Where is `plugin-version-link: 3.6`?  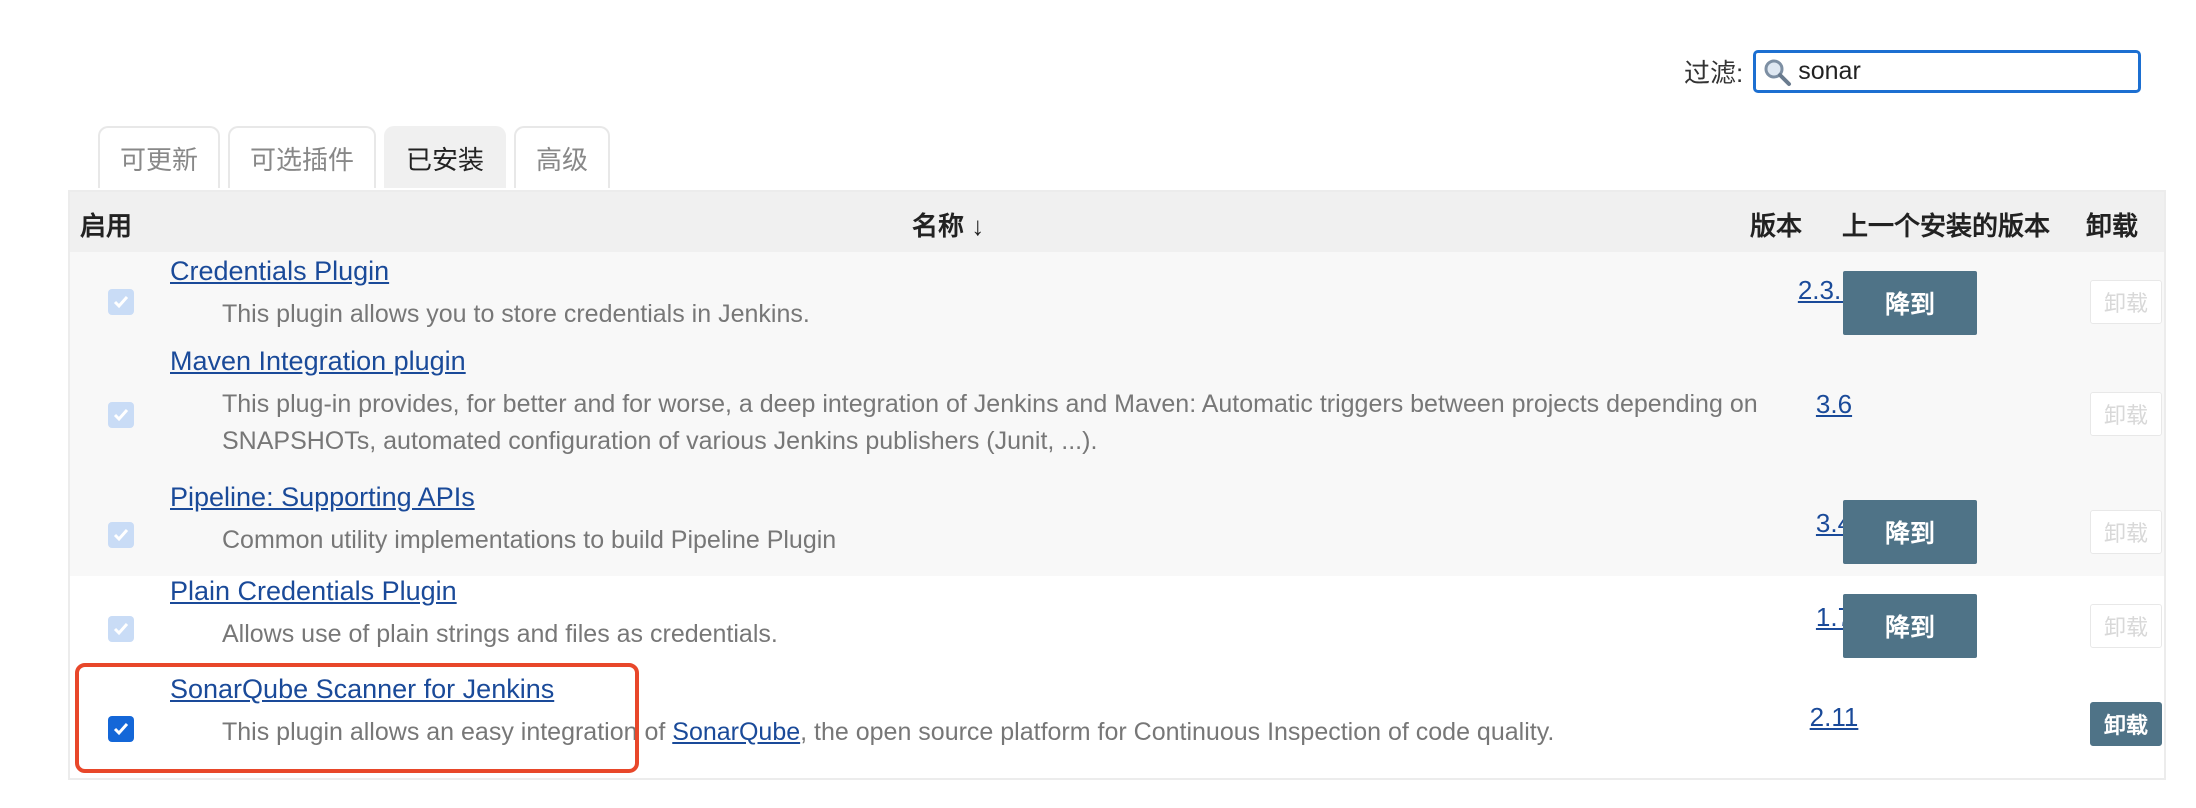
plugin-version-link: 3.6 is located at coordinates (1834, 404).